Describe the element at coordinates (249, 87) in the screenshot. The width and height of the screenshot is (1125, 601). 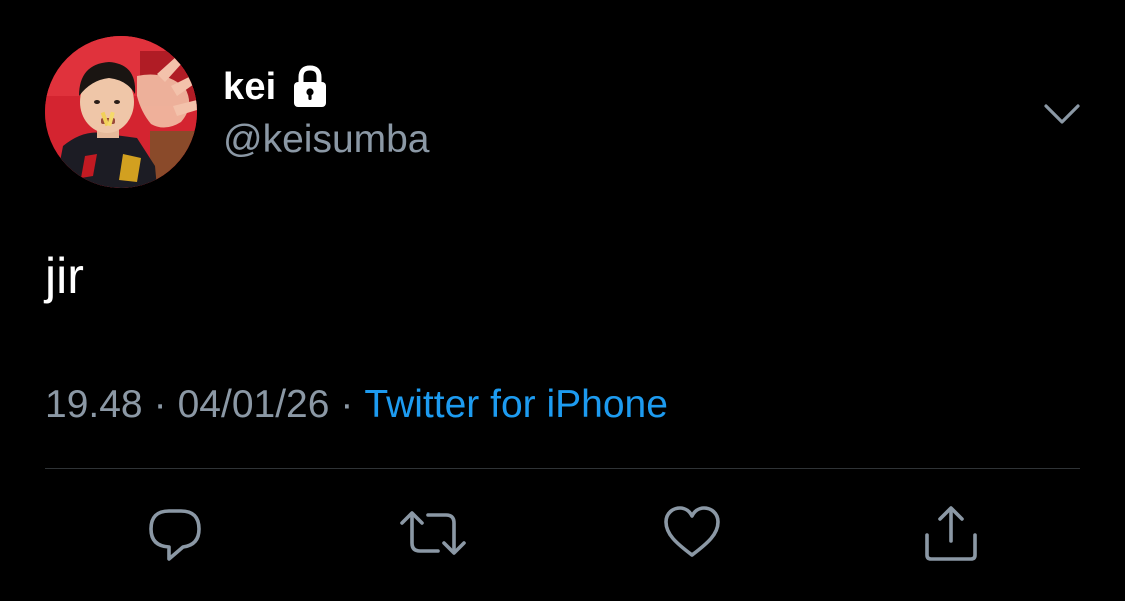
I see `display-name: kei` at that location.